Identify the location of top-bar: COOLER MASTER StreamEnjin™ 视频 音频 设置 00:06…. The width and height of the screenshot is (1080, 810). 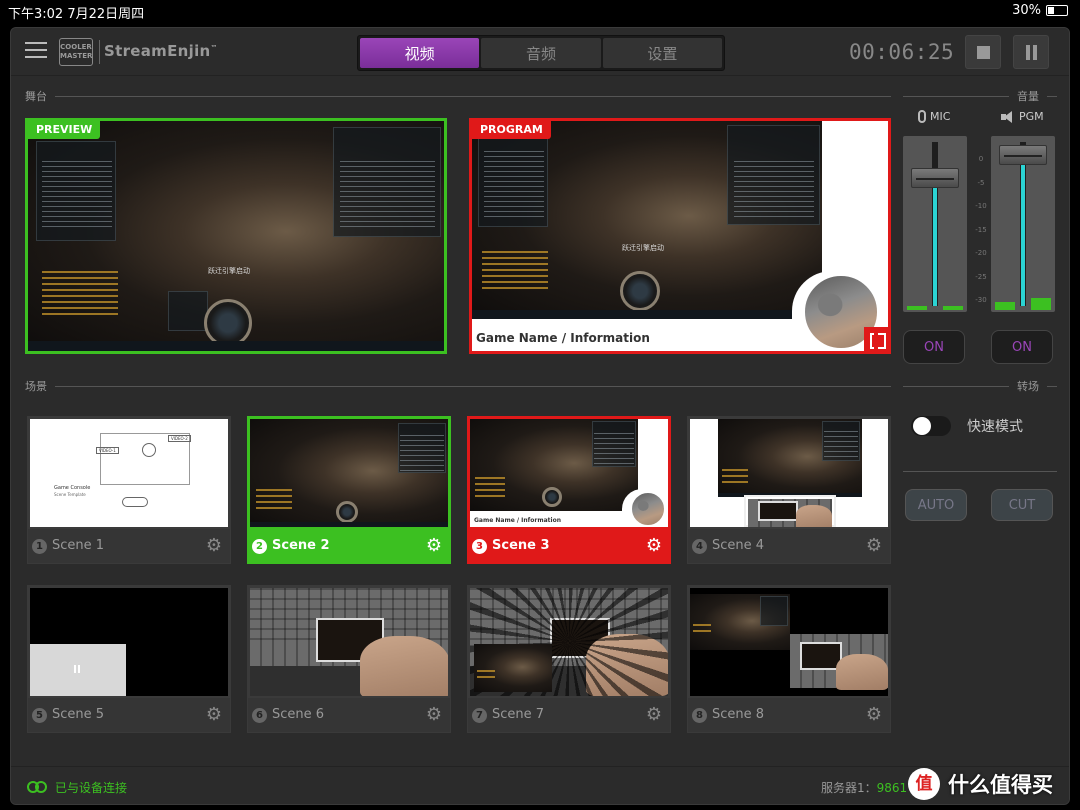
(540, 52).